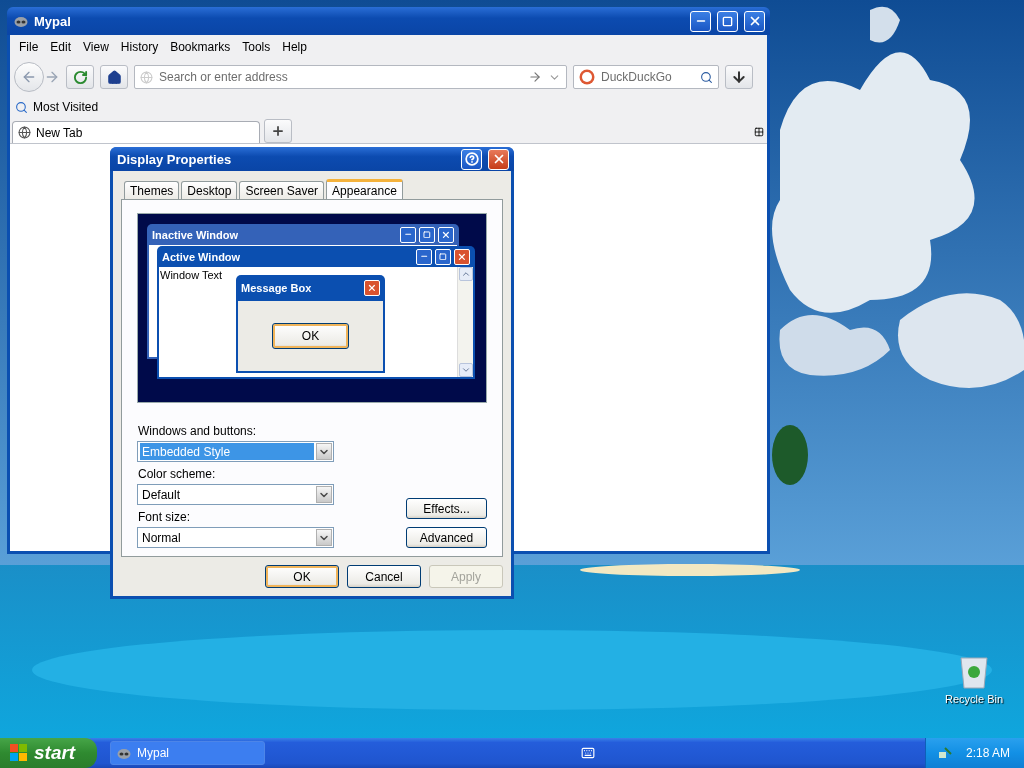  Describe the element at coordinates (700, 21) in the screenshot. I see `minimize-button` at that location.